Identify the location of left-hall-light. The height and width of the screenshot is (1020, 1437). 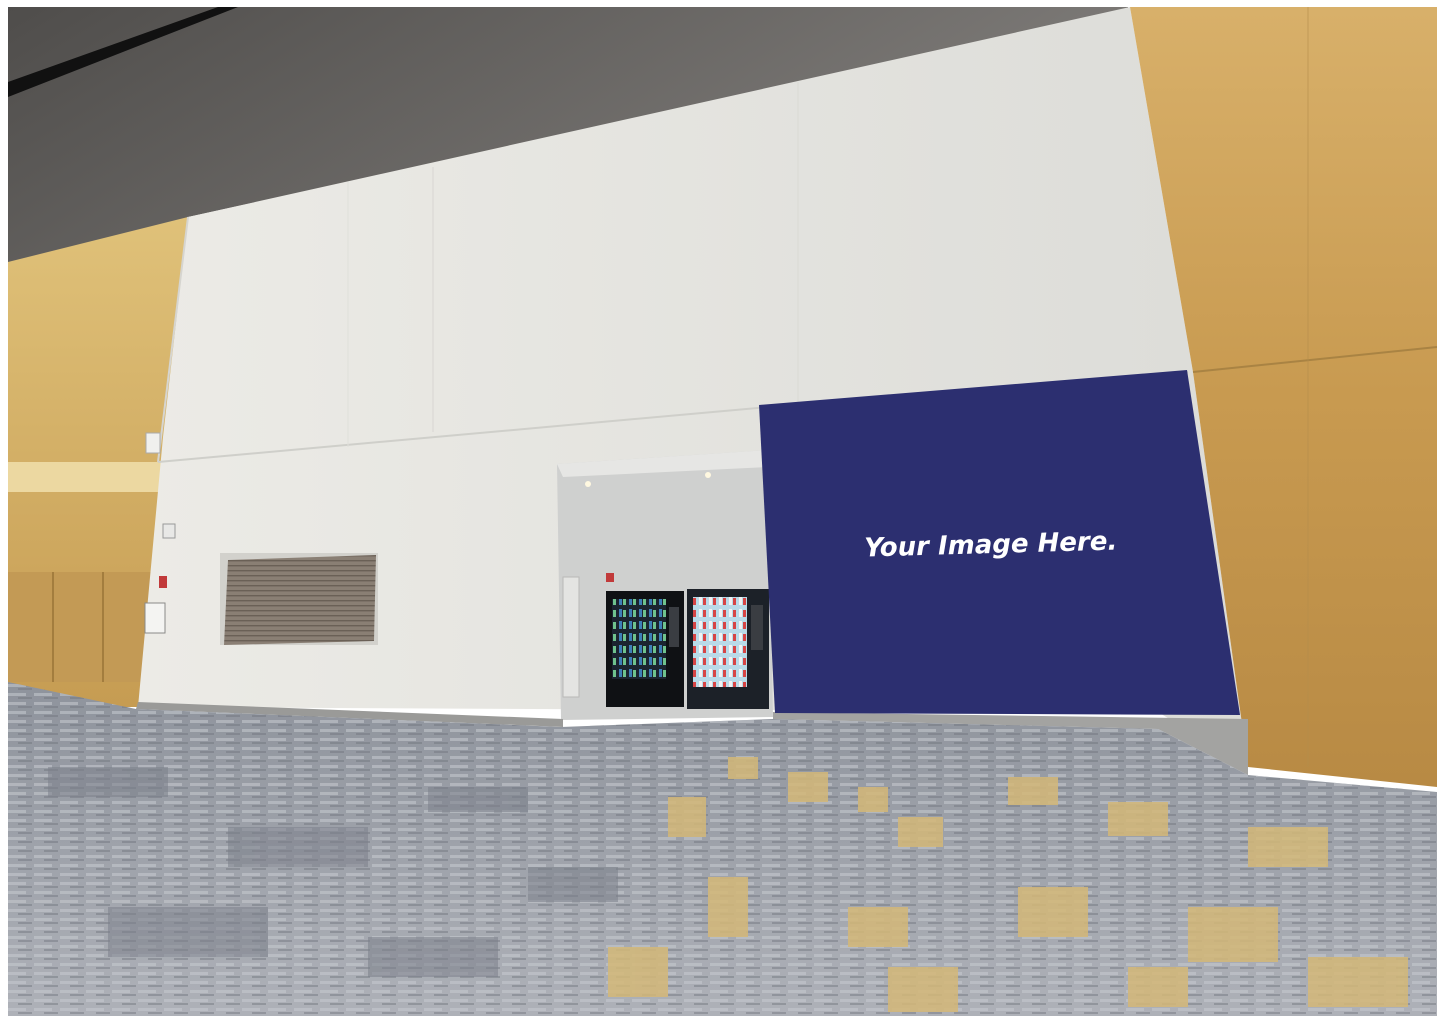
(88, 477).